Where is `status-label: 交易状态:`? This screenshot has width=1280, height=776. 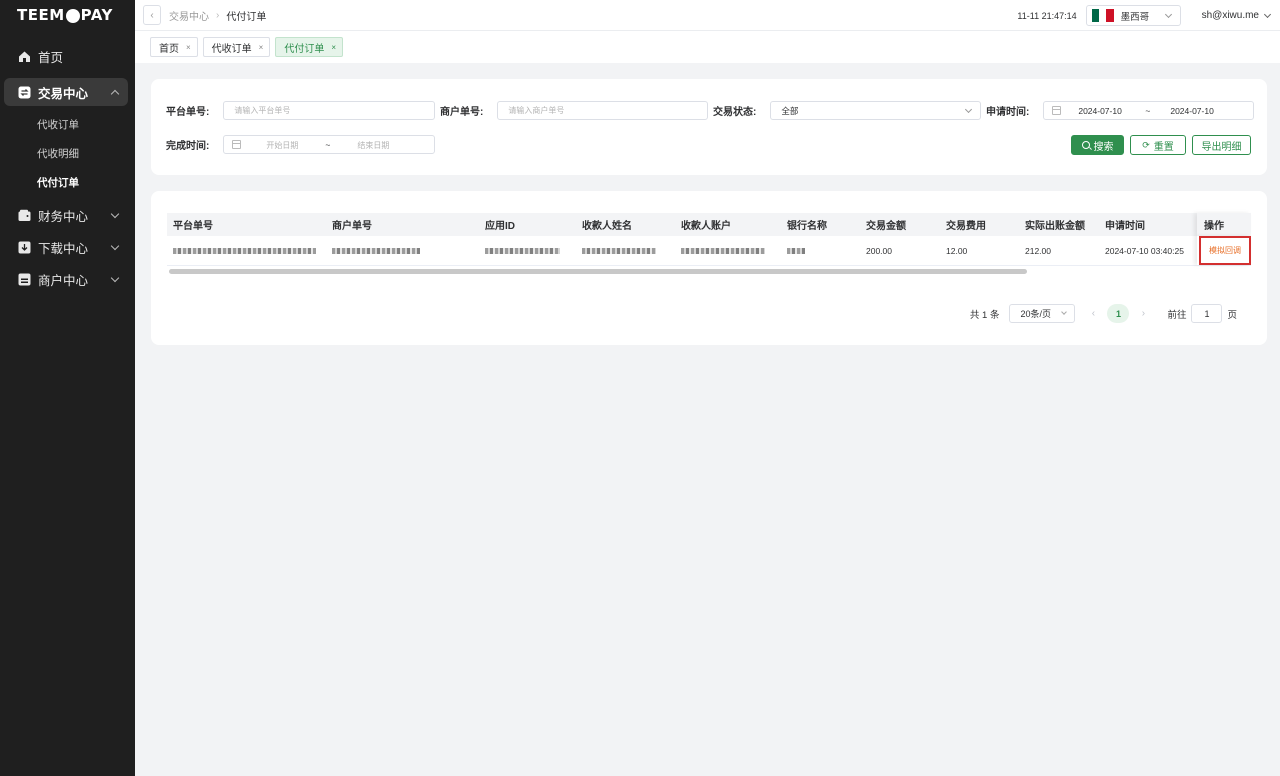
status-label: 交易状态: is located at coordinates (735, 112).